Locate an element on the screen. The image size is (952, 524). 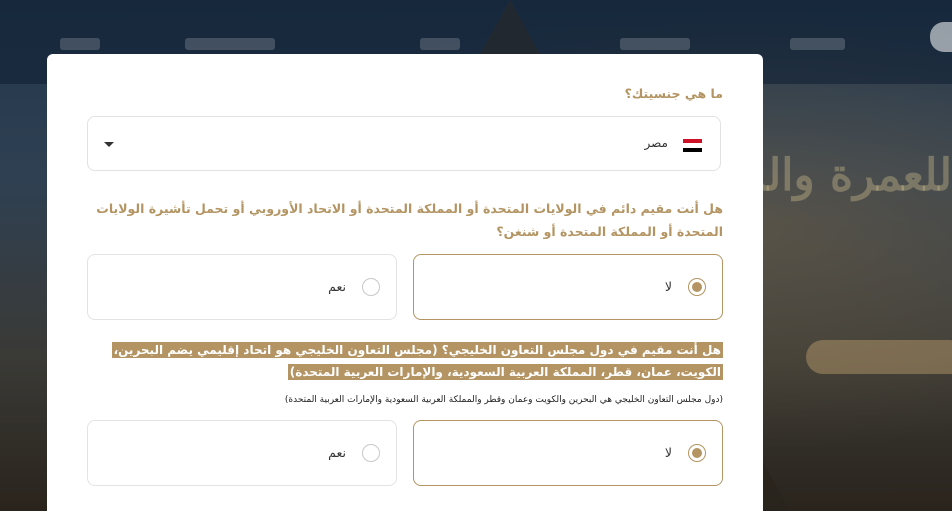
caret-down-icon is located at coordinates (109, 144).